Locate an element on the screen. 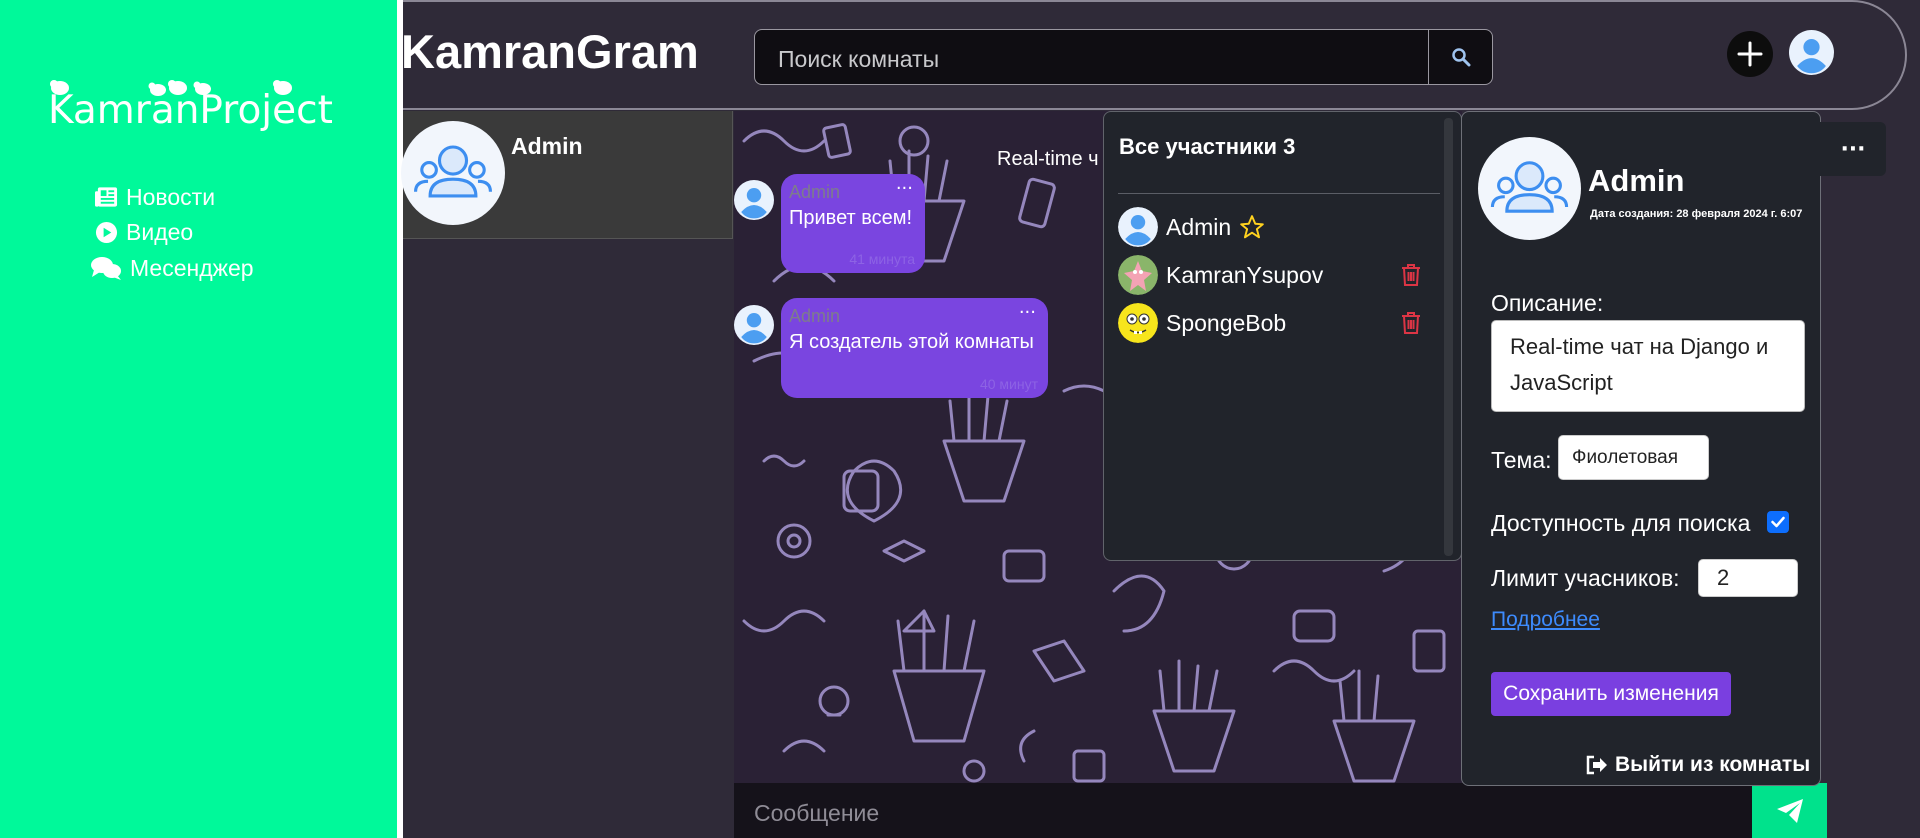  searchable-label: Доступность для поиска is located at coordinates (1621, 523).